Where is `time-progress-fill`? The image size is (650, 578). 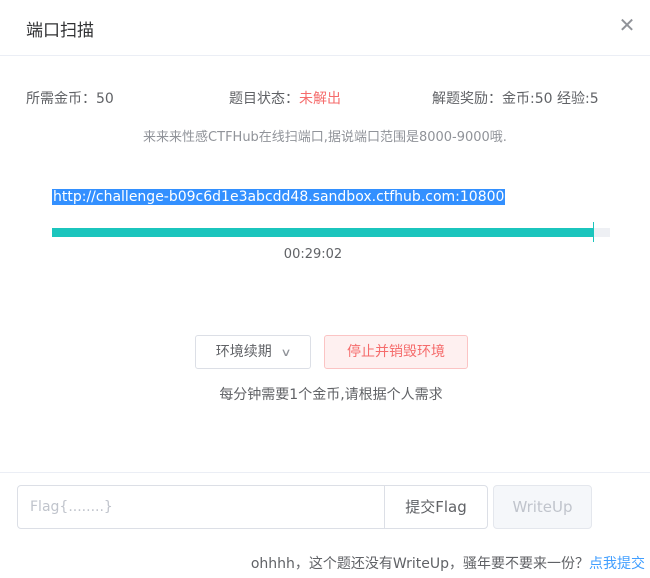 time-progress-fill is located at coordinates (322, 232).